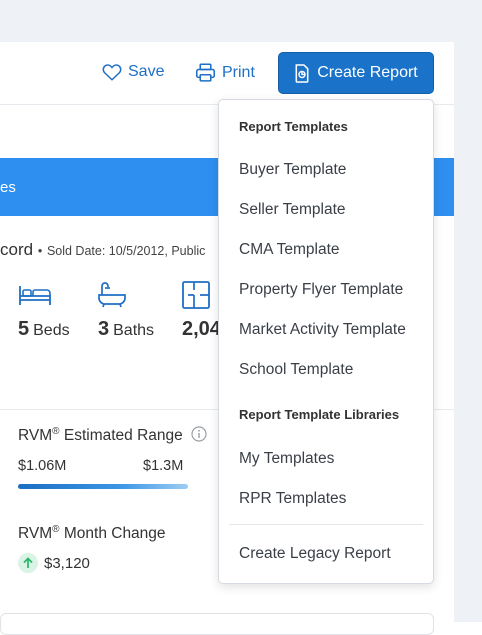  What do you see at coordinates (217, 624) in the screenshot?
I see `bottom-card` at bounding box center [217, 624].